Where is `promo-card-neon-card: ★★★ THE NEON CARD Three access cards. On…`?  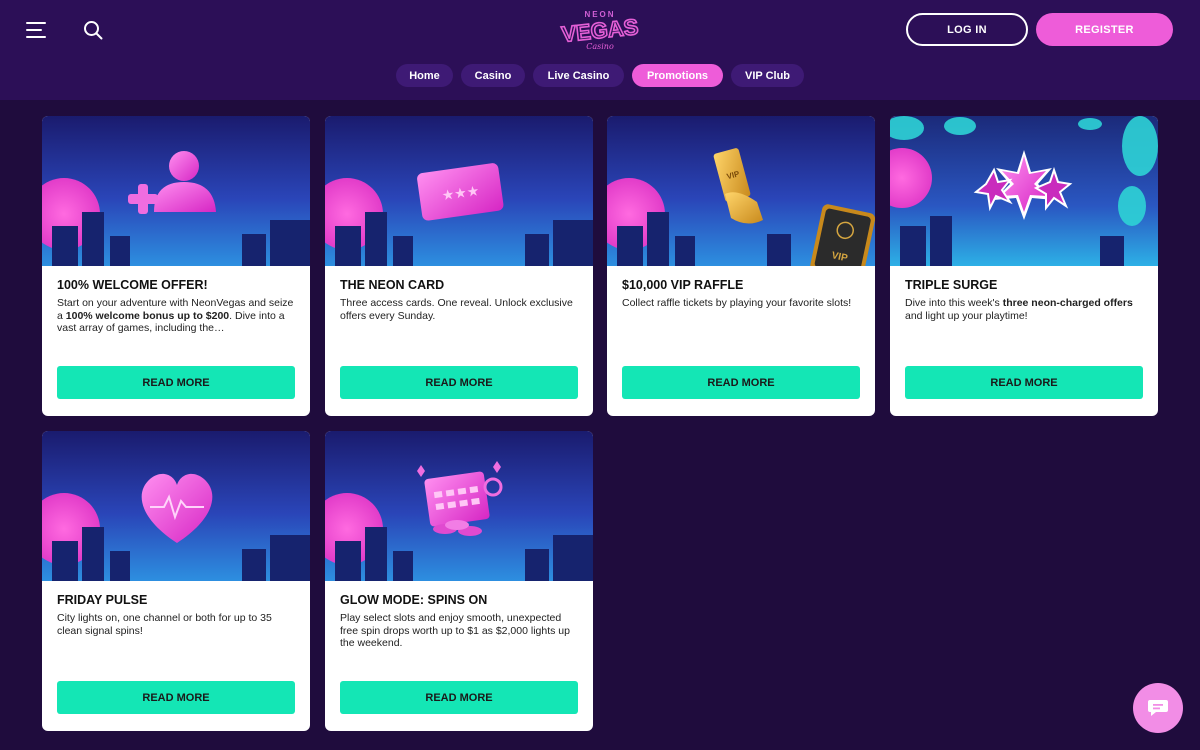
promo-card-neon-card: ★★★ THE NEON CARD Three access cards. On… is located at coordinates (459, 266).